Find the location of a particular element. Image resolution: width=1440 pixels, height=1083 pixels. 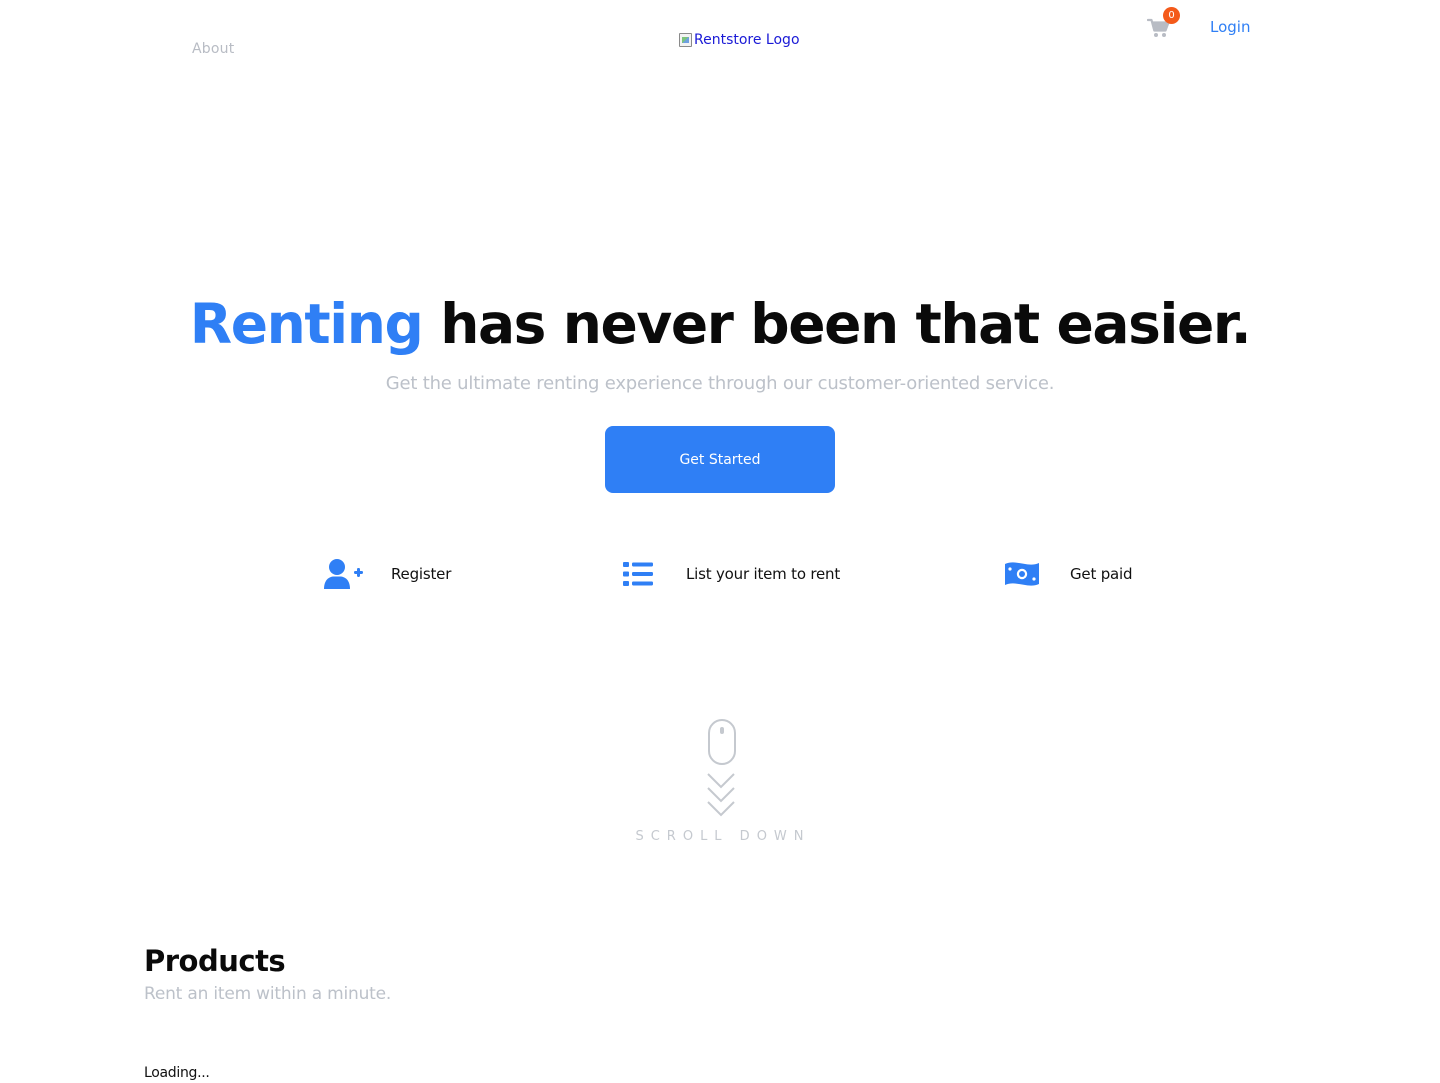

logo-alt-text: Rentstore Logo is located at coordinates (747, 40).